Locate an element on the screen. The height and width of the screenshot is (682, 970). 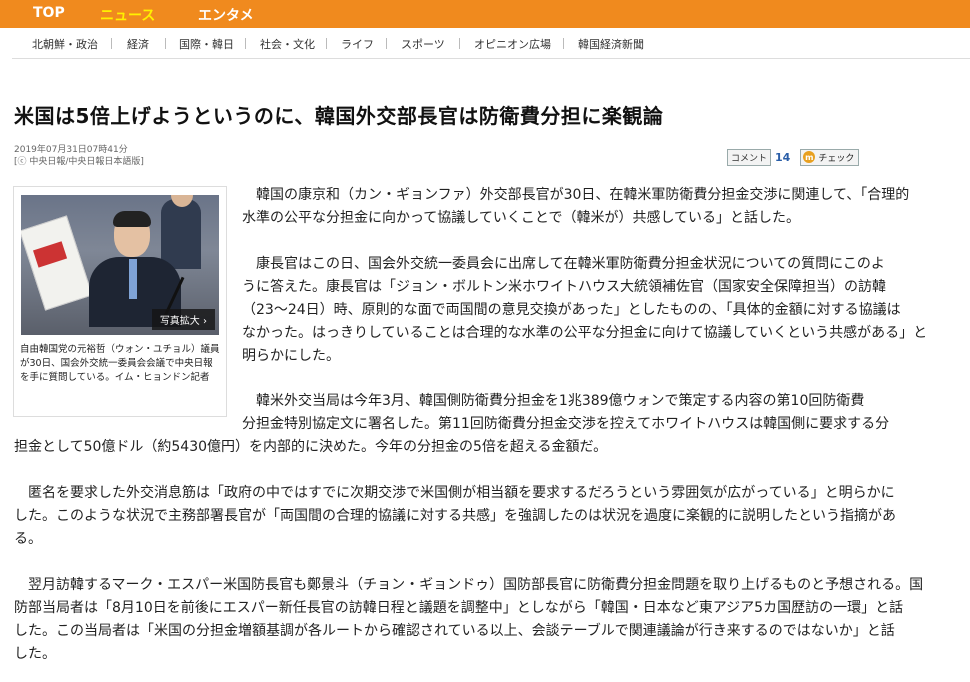
article-source: [ⓒ 中央日報/中央日報日本語版] is located at coordinates (79, 162).